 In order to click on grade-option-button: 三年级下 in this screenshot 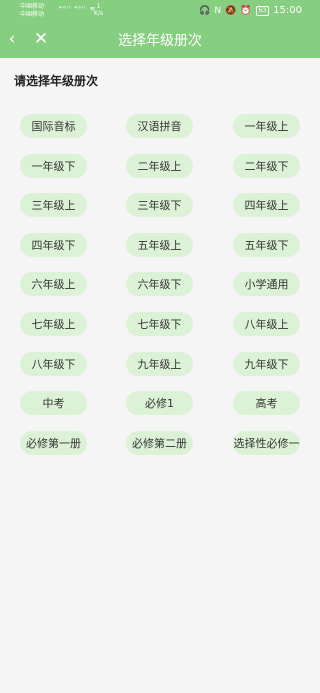, I will do `click(159, 205)`.